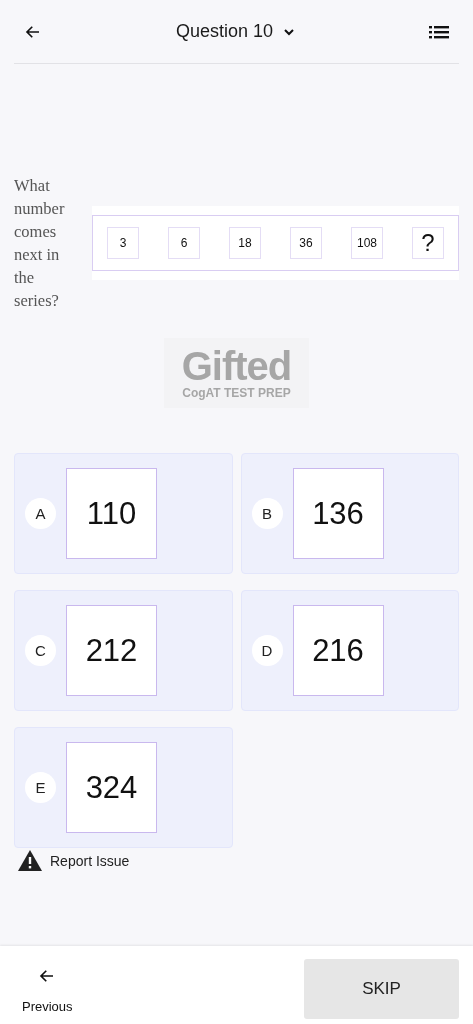 This screenshot has height=1024, width=473. I want to click on option-value: 136, so click(338, 513).